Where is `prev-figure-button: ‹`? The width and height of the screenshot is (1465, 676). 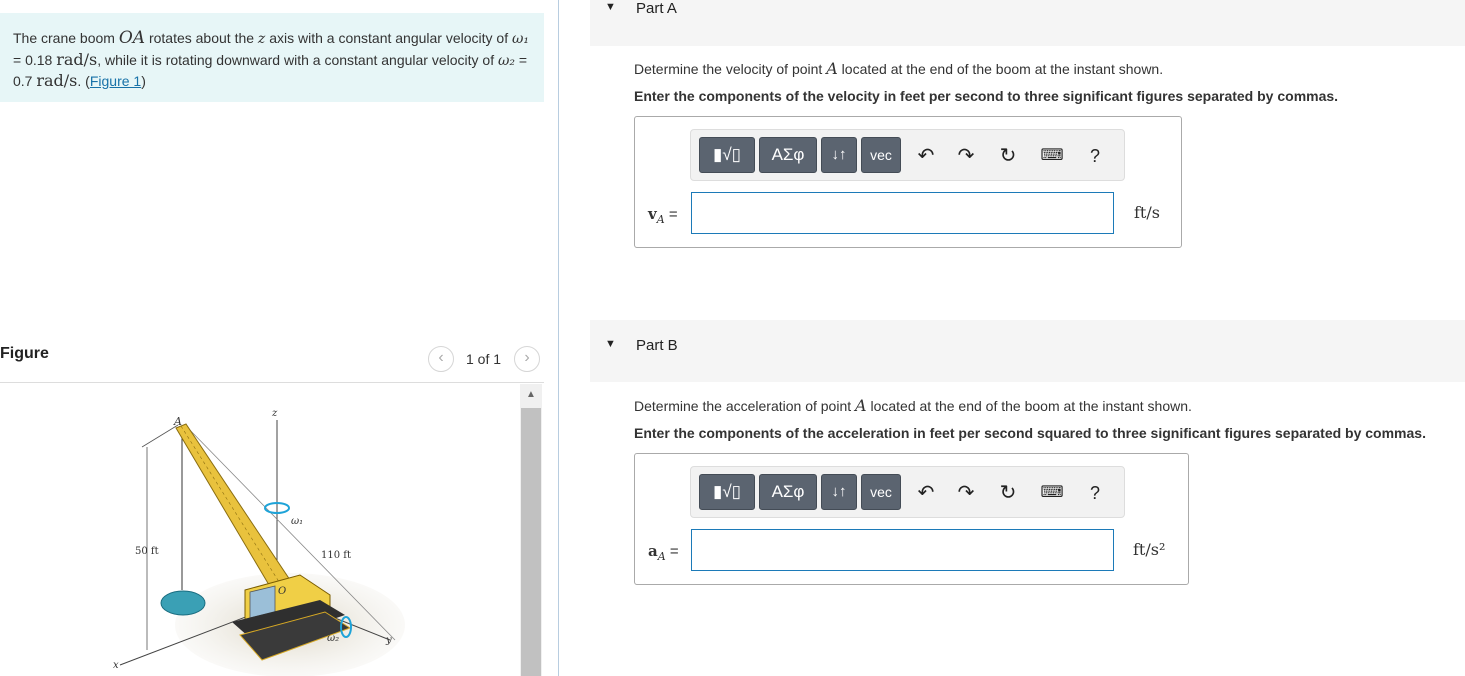 prev-figure-button: ‹ is located at coordinates (441, 359).